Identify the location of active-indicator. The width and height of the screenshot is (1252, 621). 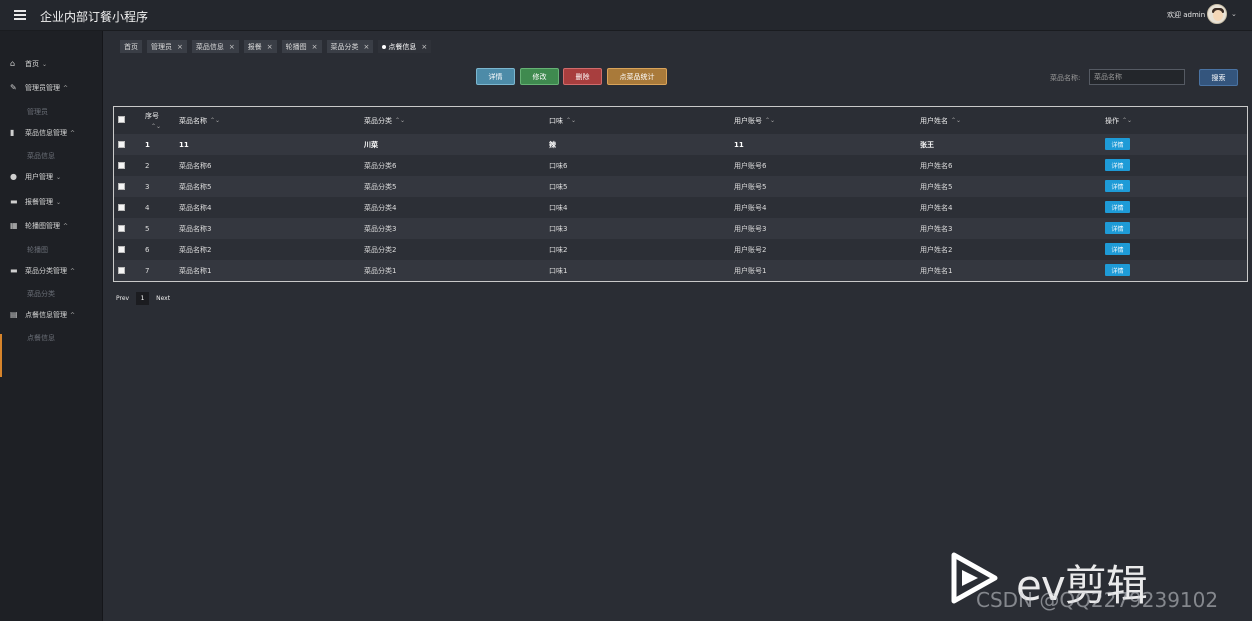
(1, 355).